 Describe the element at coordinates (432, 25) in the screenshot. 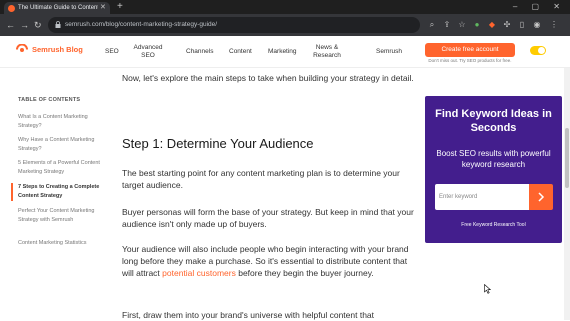

I see `zoom-icon: ⌕` at that location.